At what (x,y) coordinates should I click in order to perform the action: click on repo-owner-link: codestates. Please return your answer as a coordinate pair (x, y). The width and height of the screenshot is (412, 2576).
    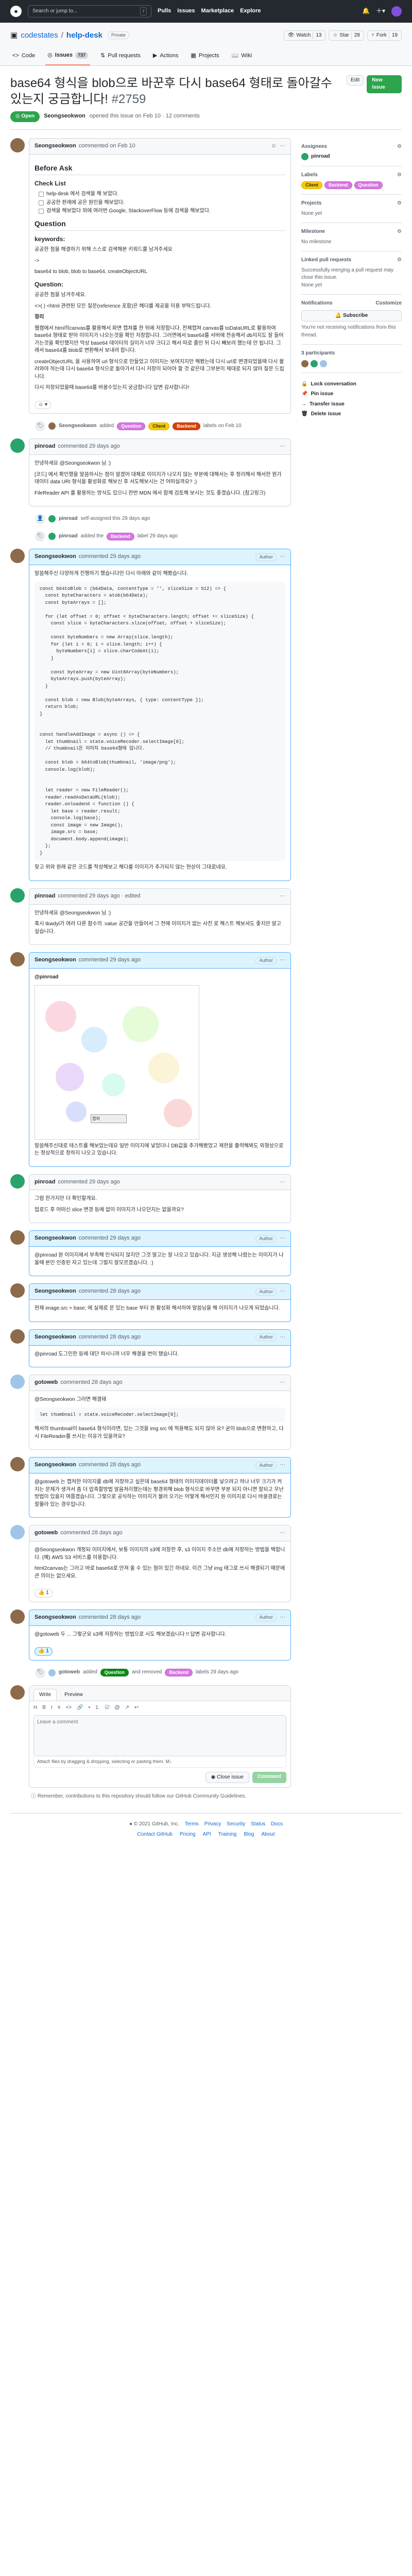
    Looking at the image, I should click on (39, 35).